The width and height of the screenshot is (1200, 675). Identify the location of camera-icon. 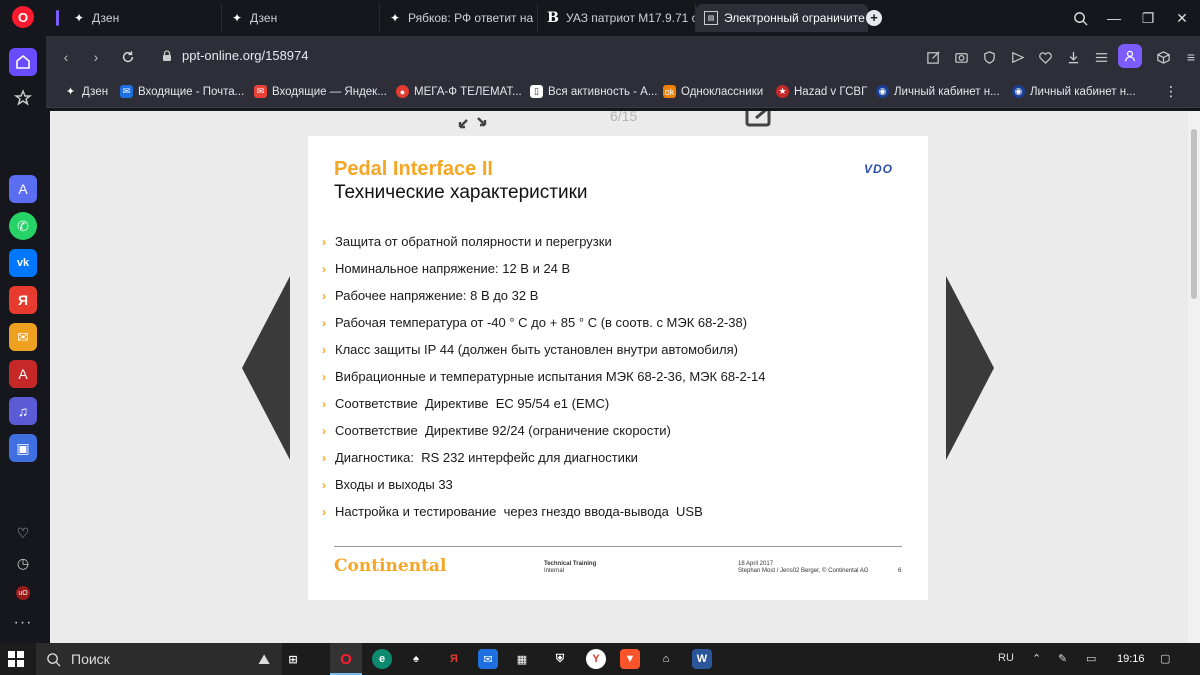
(961, 57).